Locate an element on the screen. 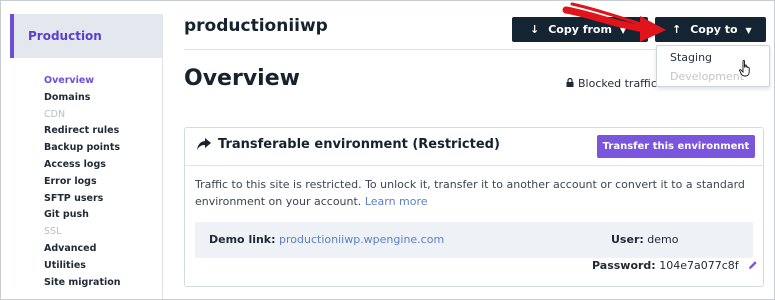  down-arrow-icon: ↓ is located at coordinates (535, 29).